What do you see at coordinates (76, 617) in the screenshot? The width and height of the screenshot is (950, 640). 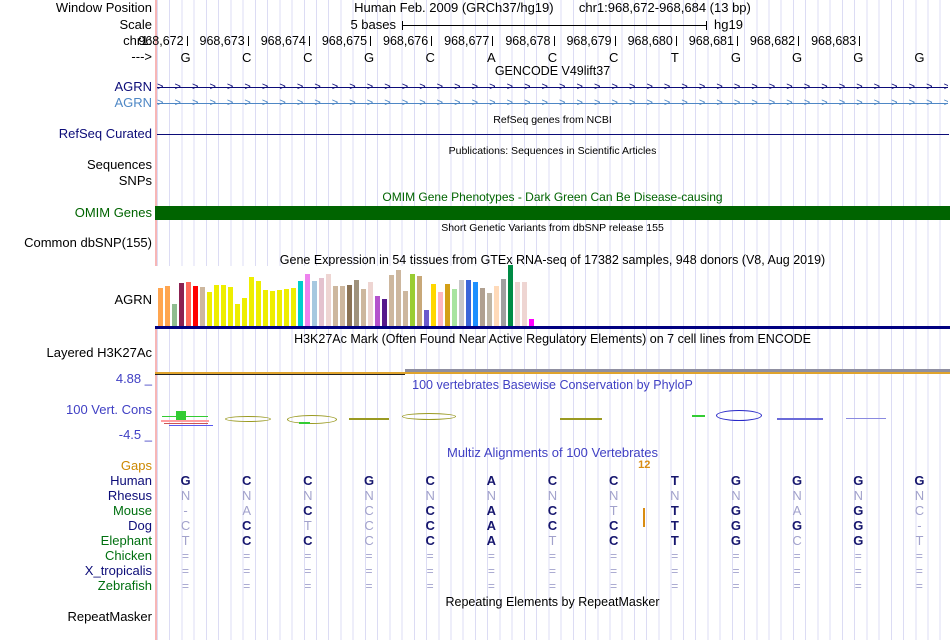 I see `repeatmasker-label: RepeatMasker` at bounding box center [76, 617].